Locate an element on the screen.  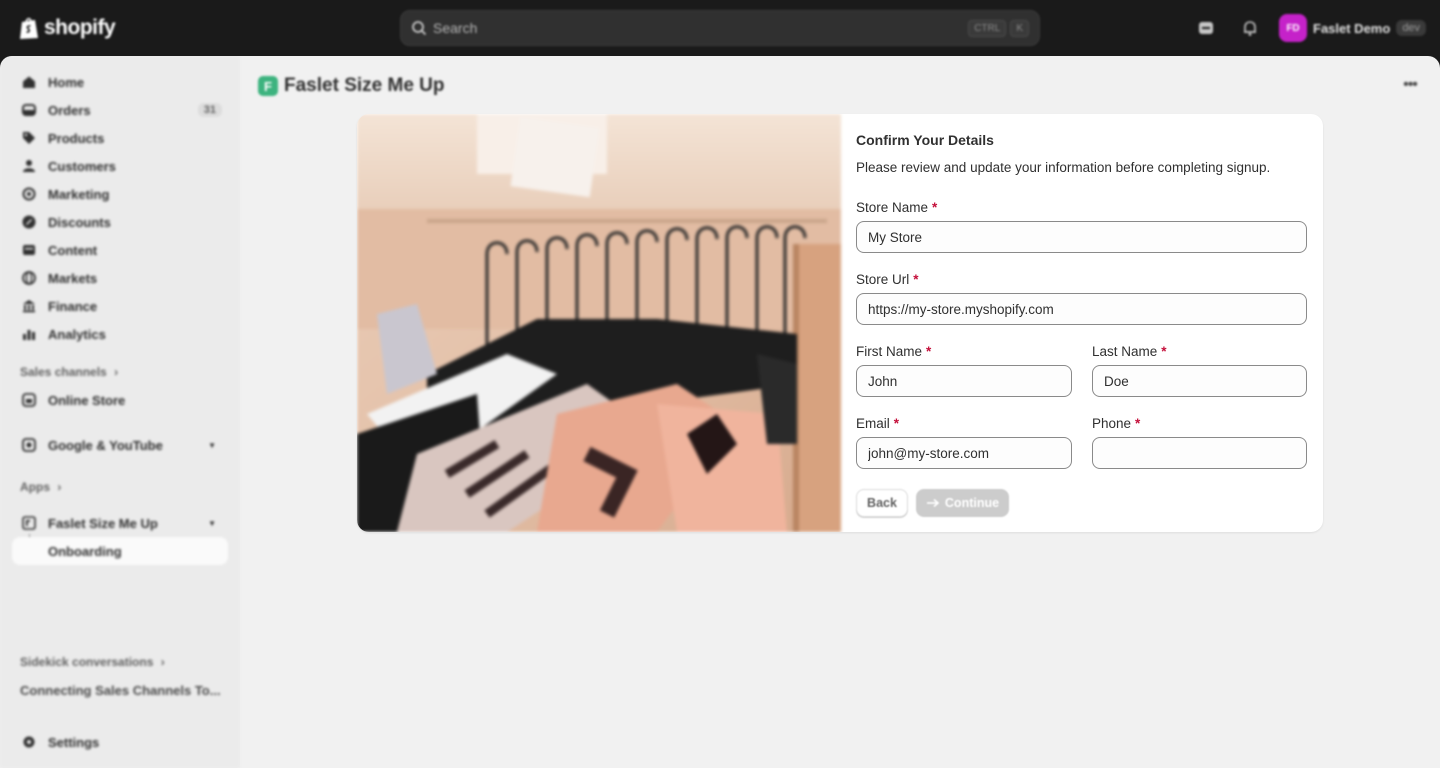
first-name-label-text: First Name is located at coordinates (889, 351).